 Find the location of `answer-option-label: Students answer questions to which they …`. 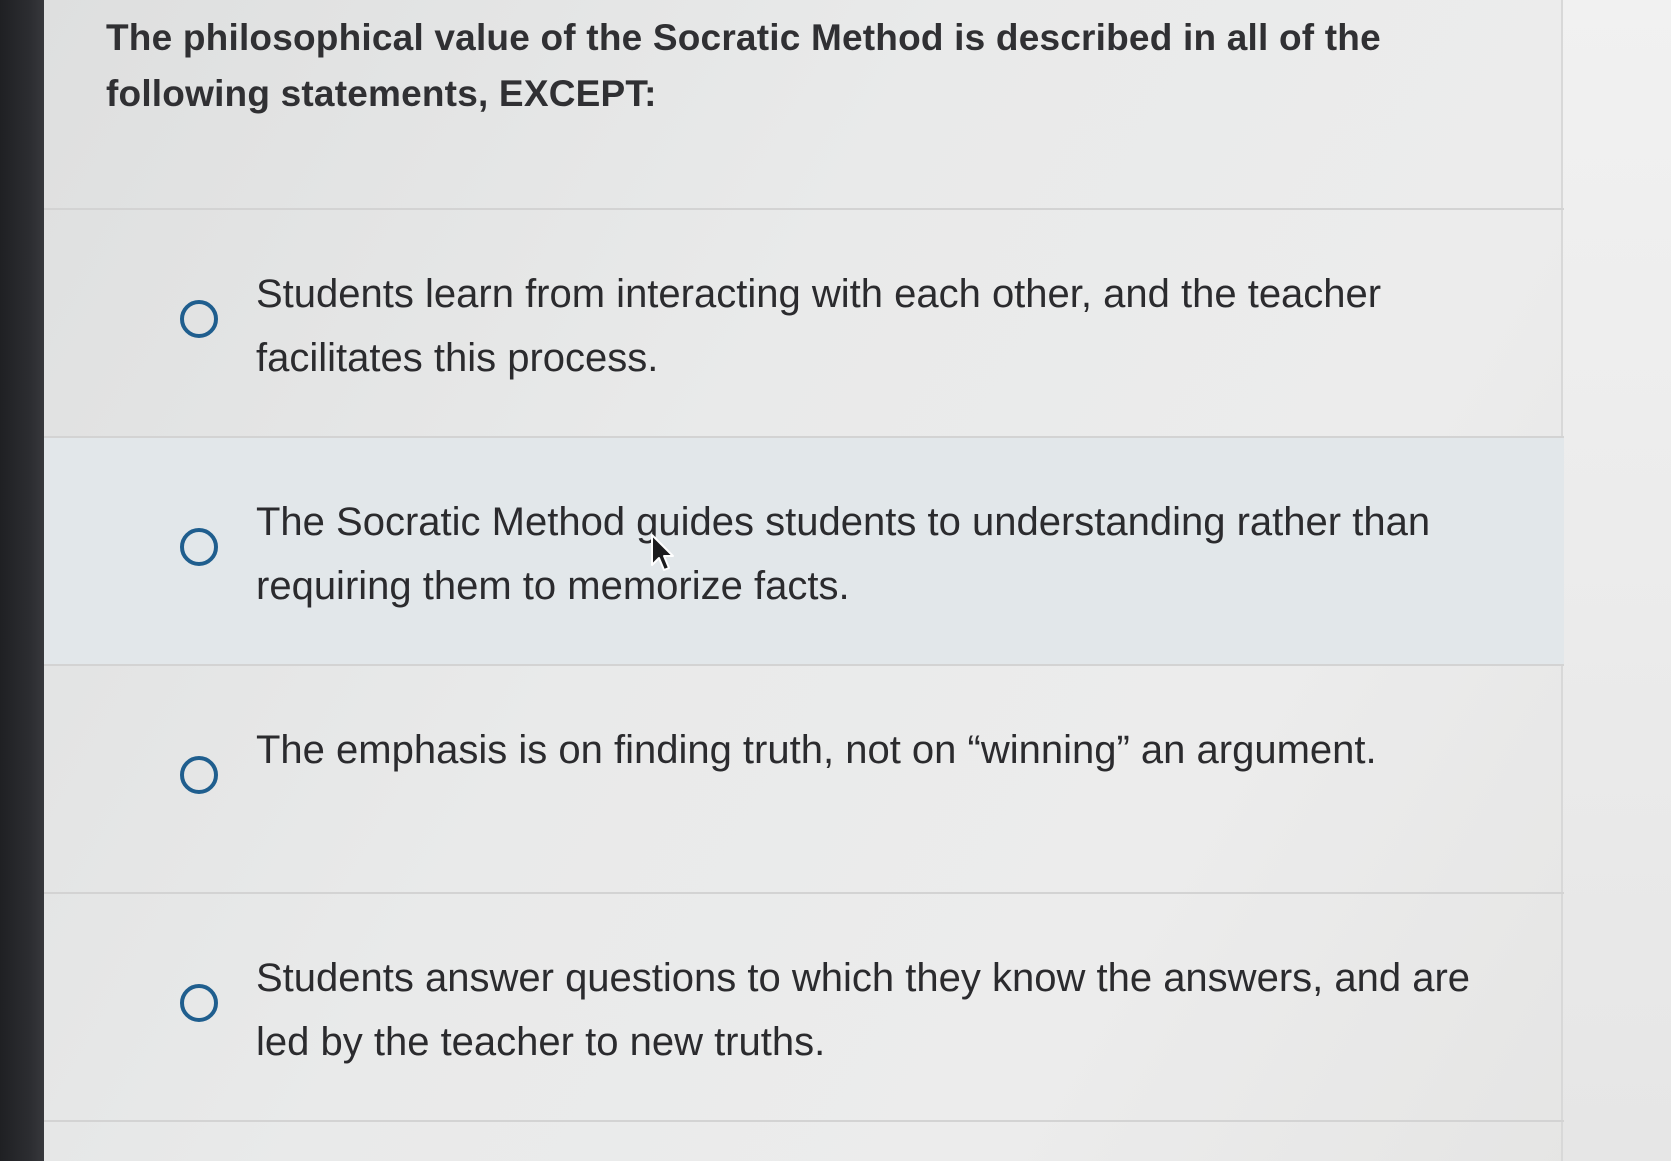

answer-option-label: Students answer questions to which they … is located at coordinates (863, 1010).